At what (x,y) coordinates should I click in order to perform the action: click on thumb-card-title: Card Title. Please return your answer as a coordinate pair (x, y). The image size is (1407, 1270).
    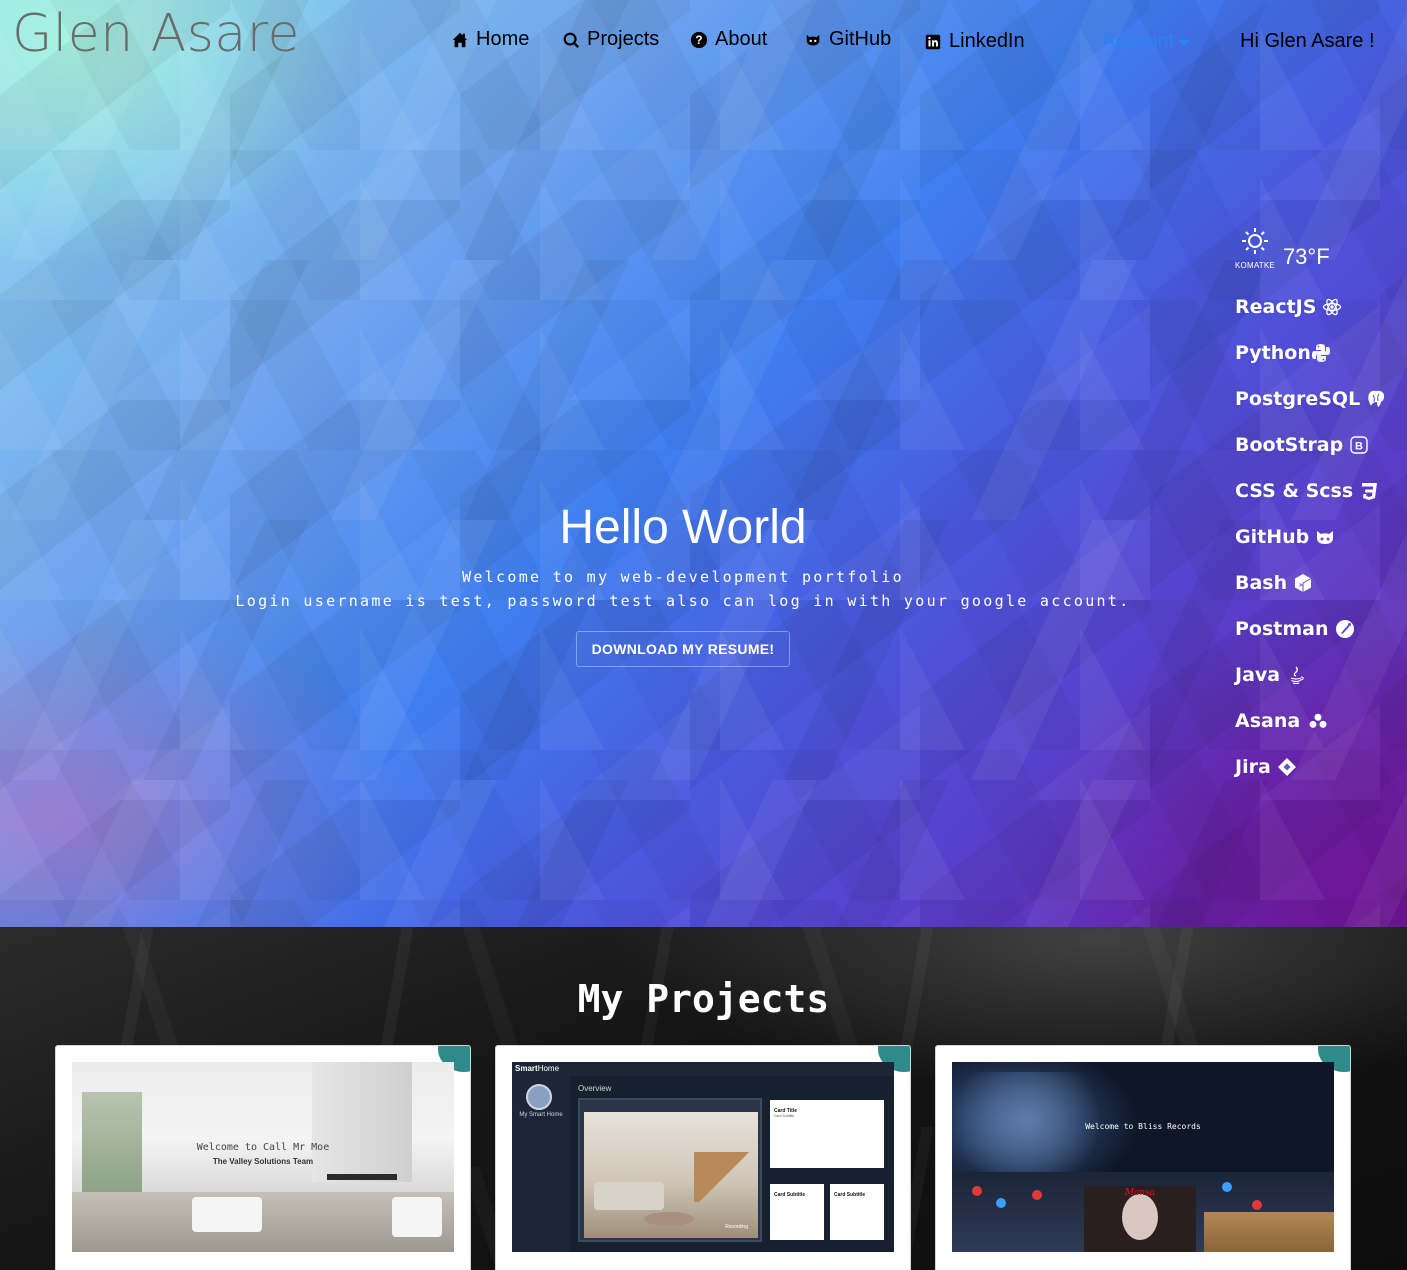
    Looking at the image, I should click on (785, 1111).